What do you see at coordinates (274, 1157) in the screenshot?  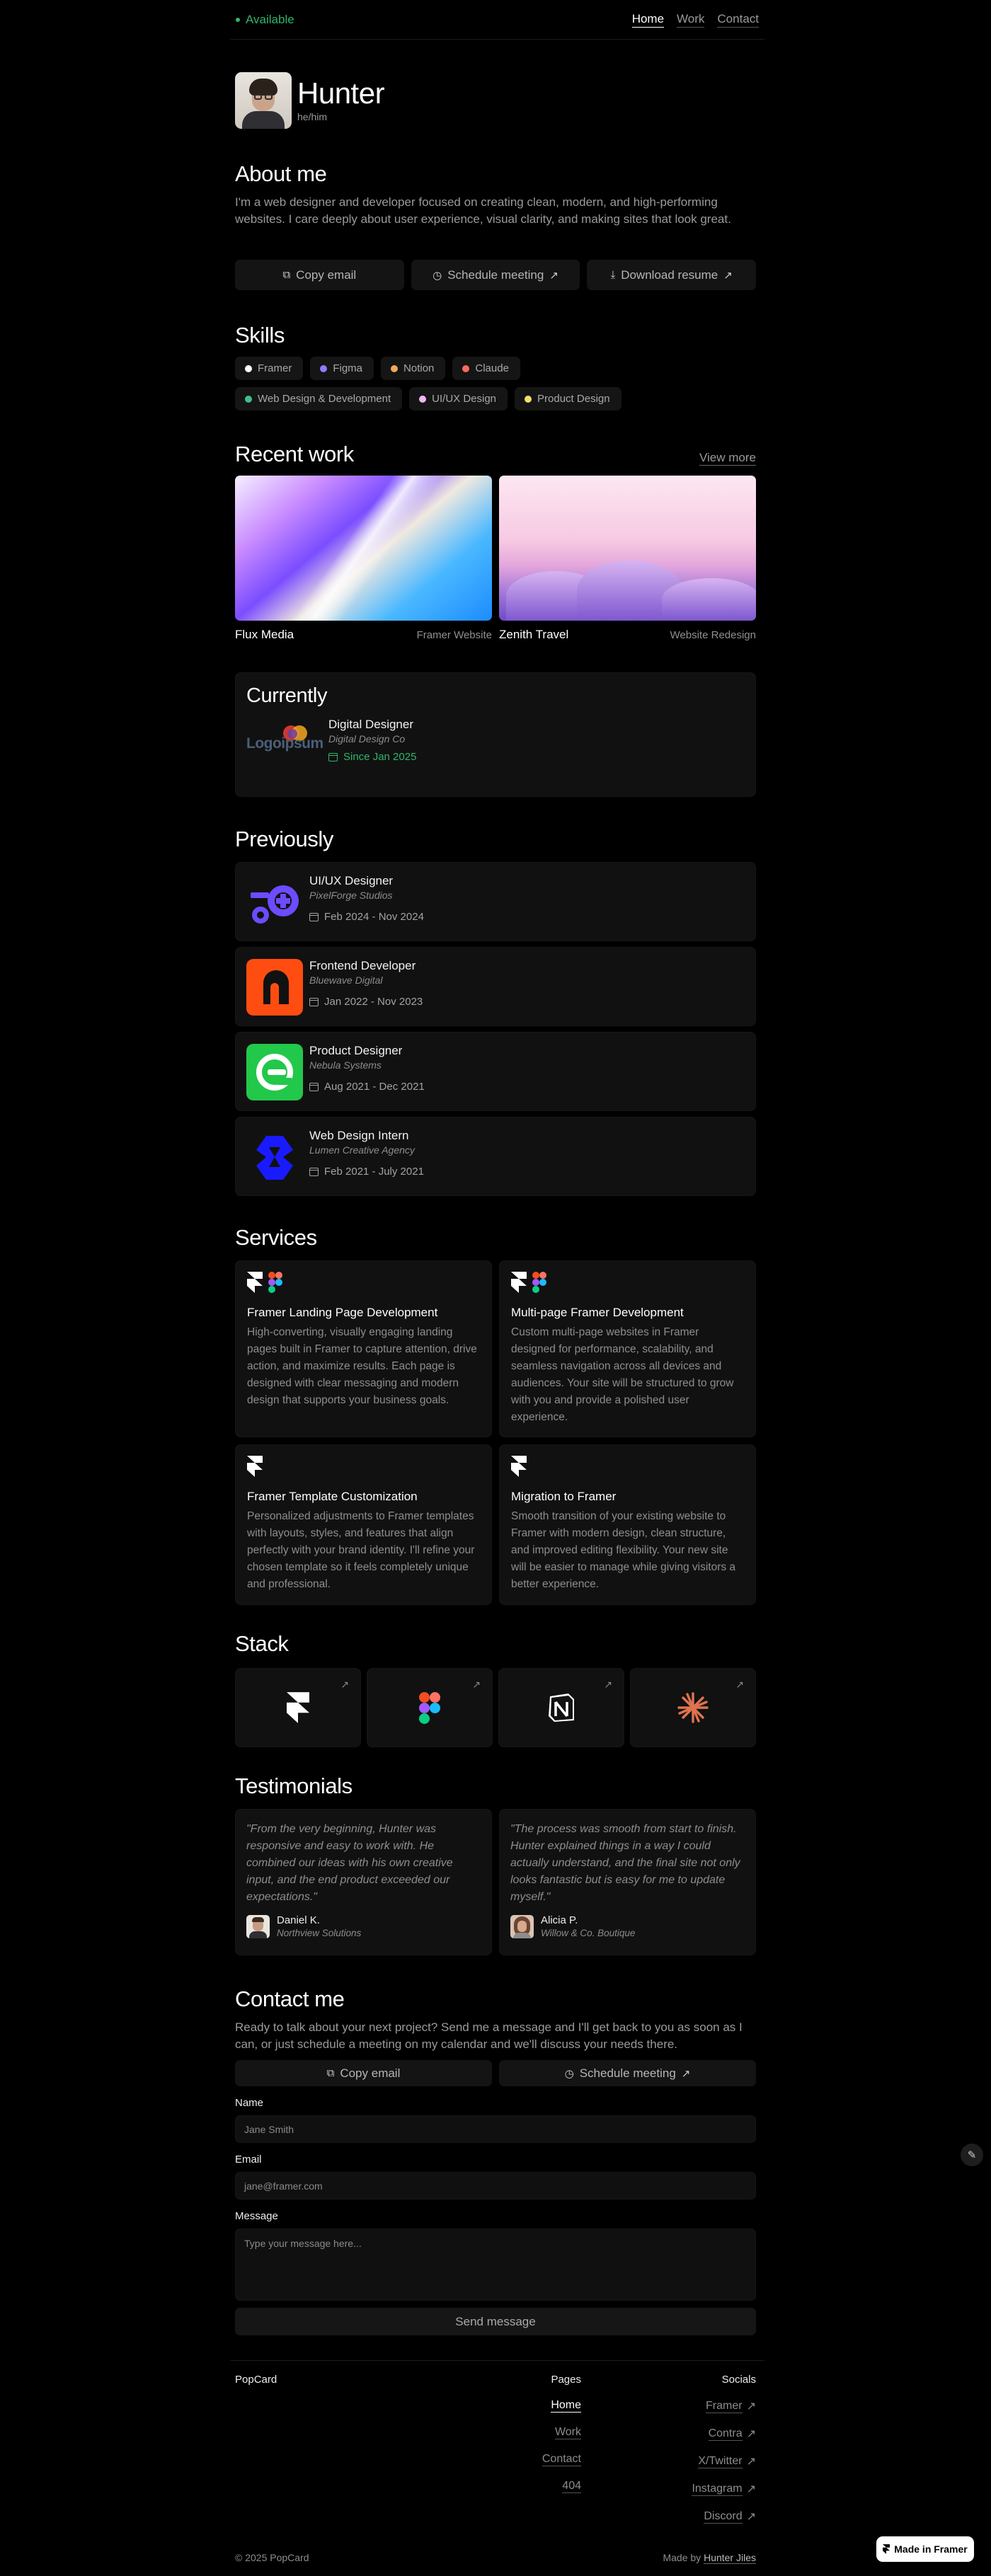 I see `lumen-logo-icon` at bounding box center [274, 1157].